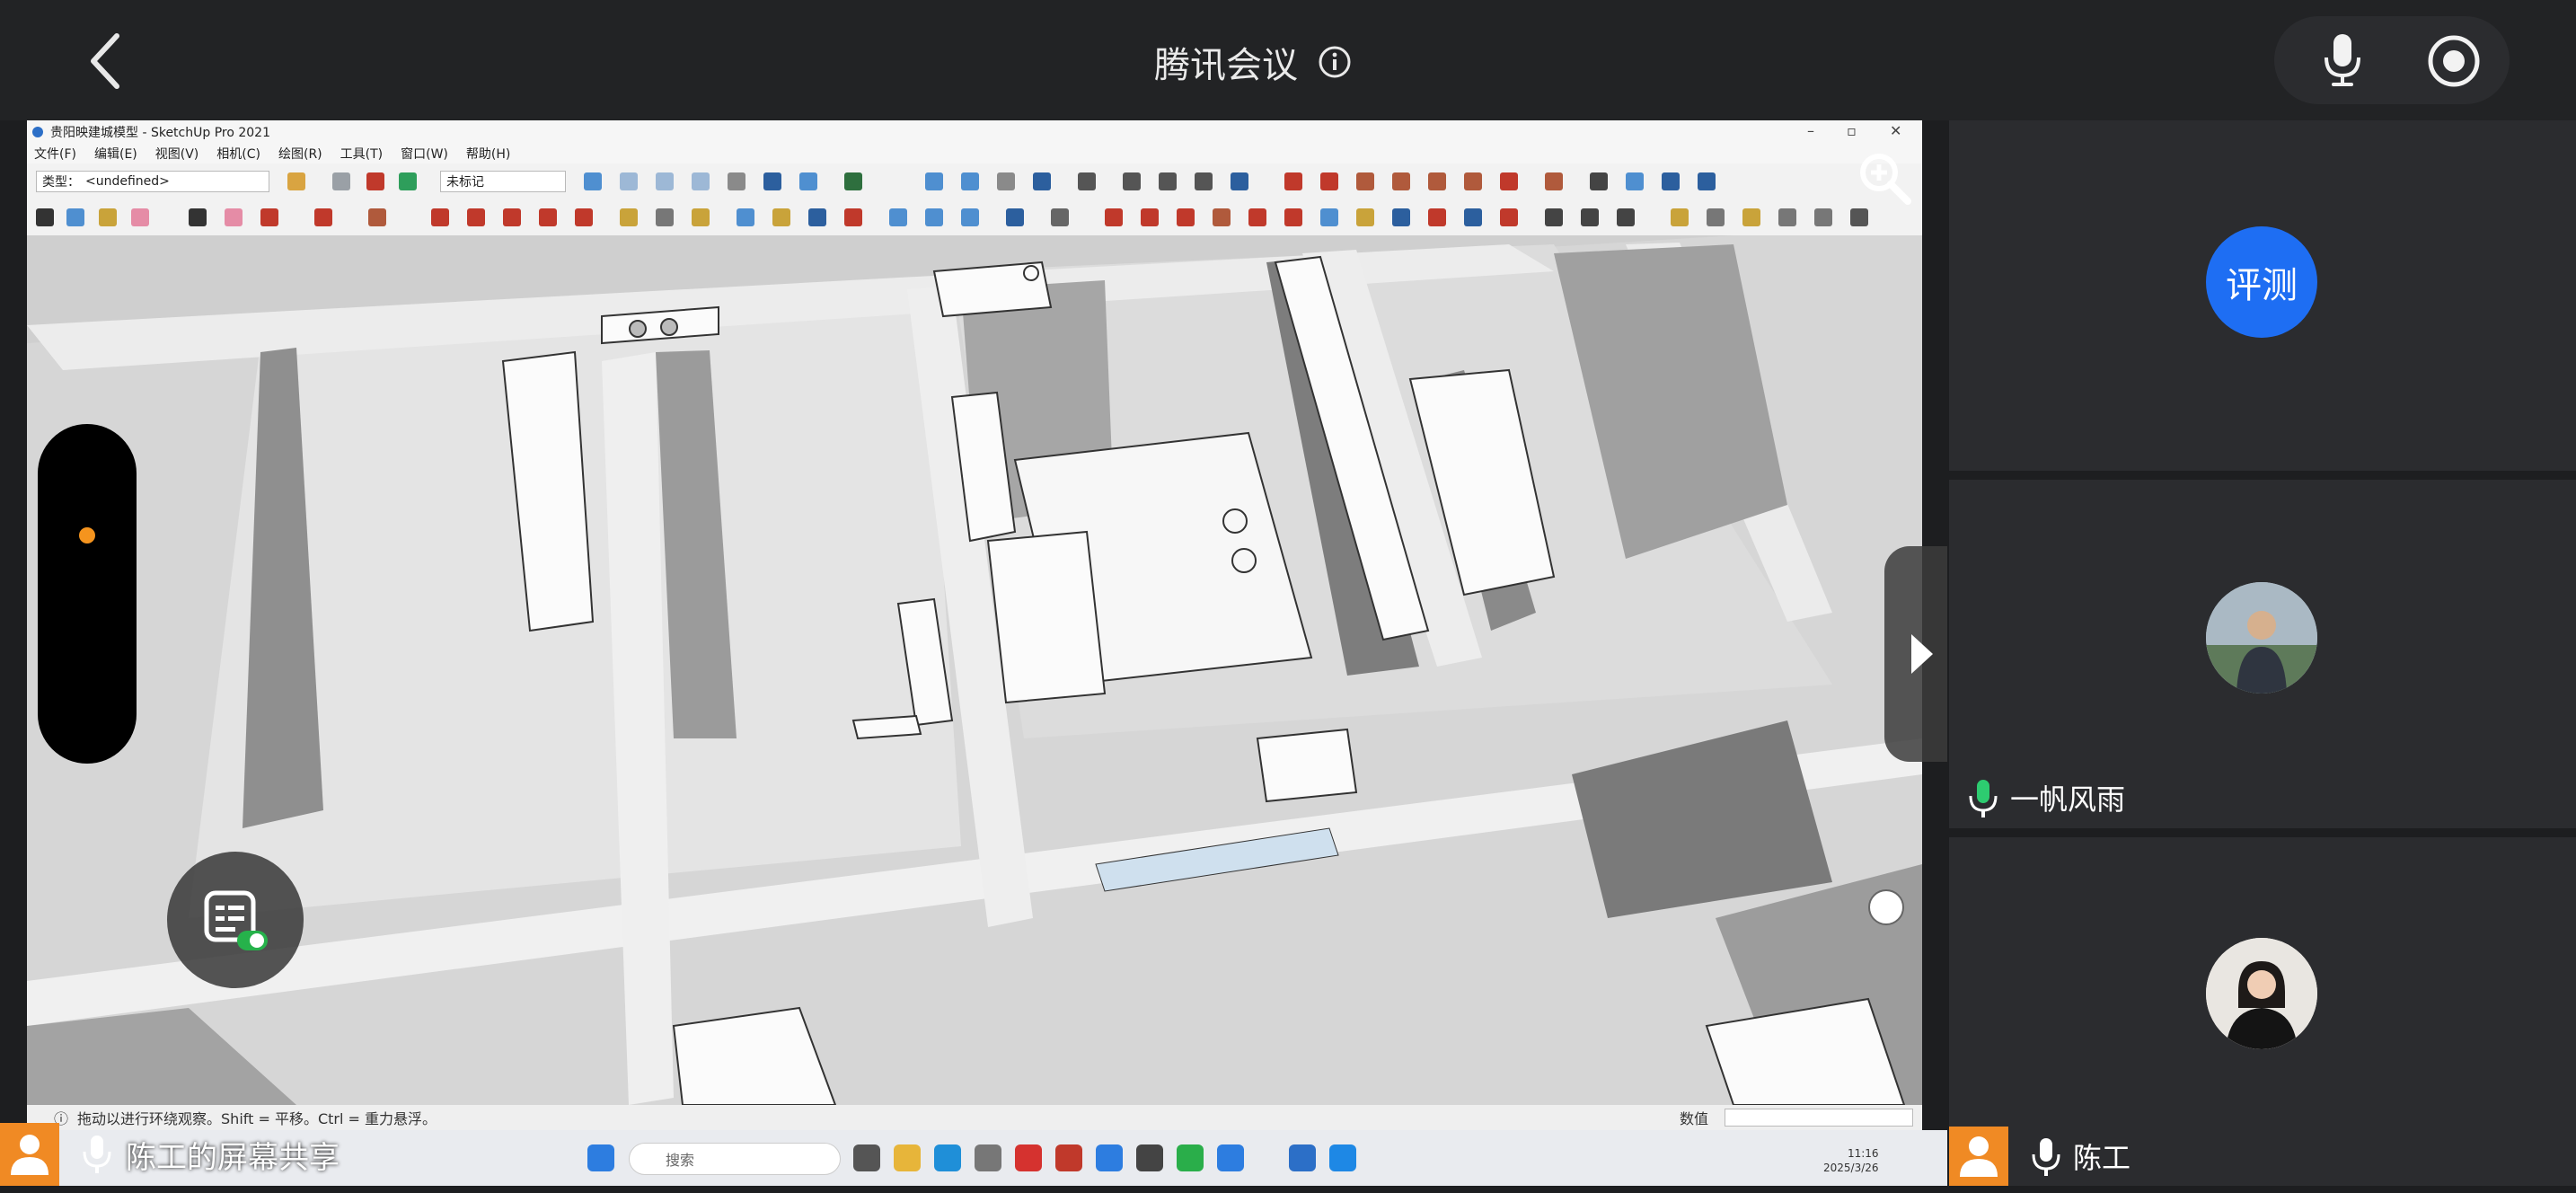 The image size is (2576, 1193). What do you see at coordinates (198, 217) in the screenshot?
I see `select-arrow-icon` at bounding box center [198, 217].